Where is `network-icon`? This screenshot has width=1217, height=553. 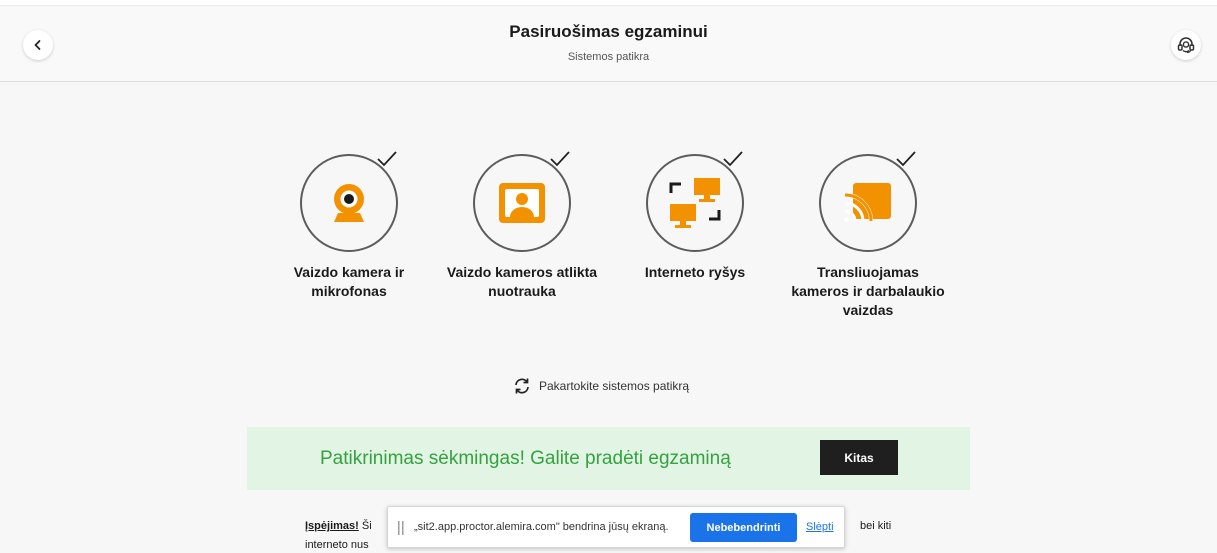 network-icon is located at coordinates (695, 203).